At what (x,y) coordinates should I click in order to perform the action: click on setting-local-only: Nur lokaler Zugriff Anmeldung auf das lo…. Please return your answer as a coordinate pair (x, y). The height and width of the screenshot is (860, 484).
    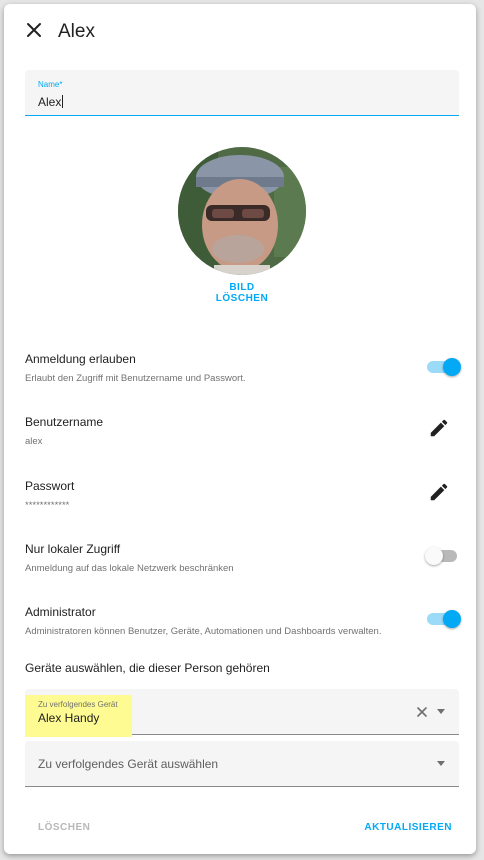
    Looking at the image, I should click on (242, 558).